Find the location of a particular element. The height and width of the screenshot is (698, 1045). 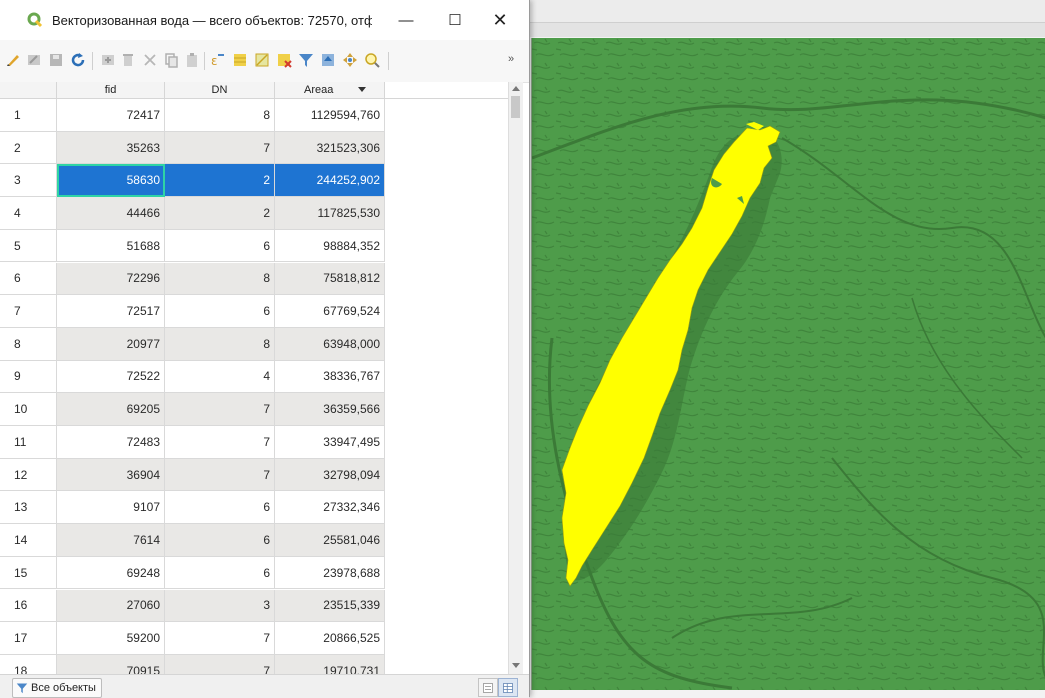

table-row: 14 7614 6 25581,046 is located at coordinates (254, 540).